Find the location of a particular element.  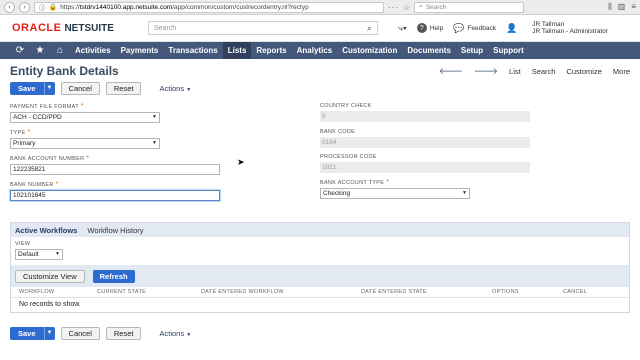

save-button-bottom: Save is located at coordinates (27, 333).